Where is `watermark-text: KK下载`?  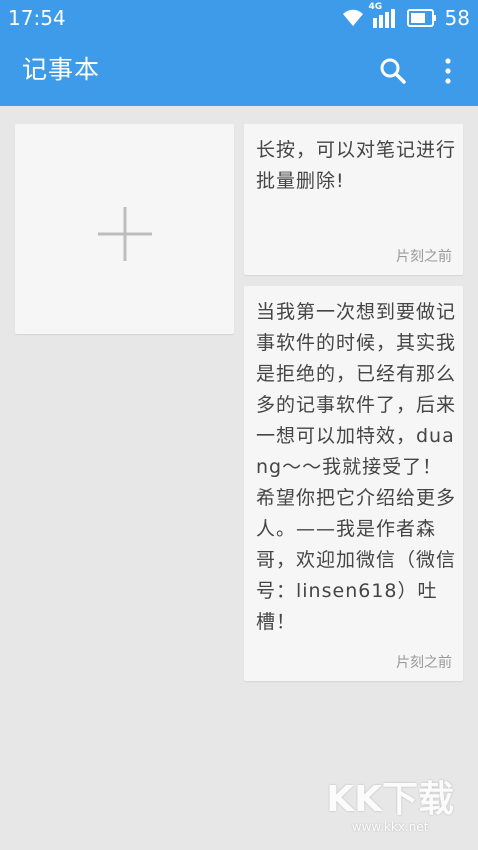
watermark-text: KK下载 is located at coordinates (390, 799).